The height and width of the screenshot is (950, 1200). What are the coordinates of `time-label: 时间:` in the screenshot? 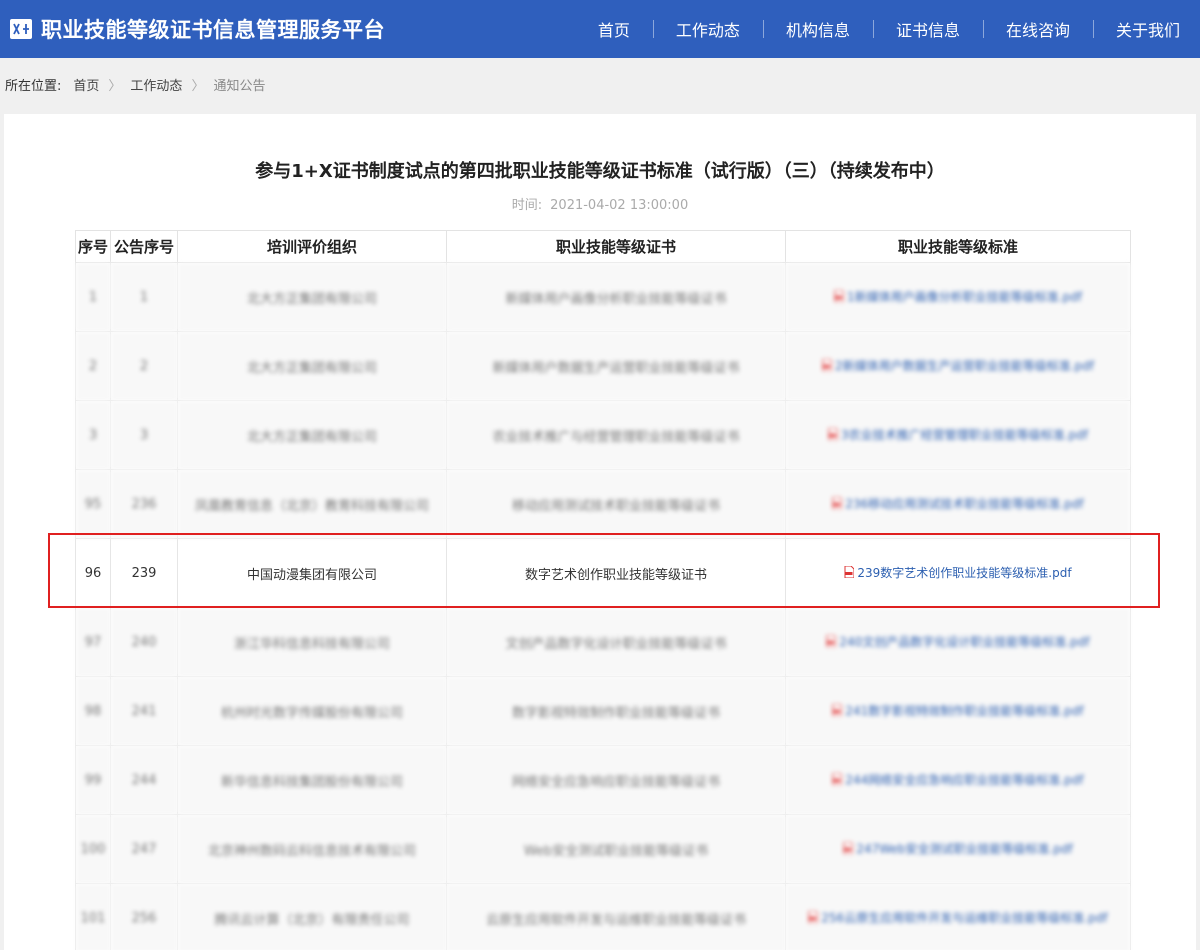 It's located at (527, 205).